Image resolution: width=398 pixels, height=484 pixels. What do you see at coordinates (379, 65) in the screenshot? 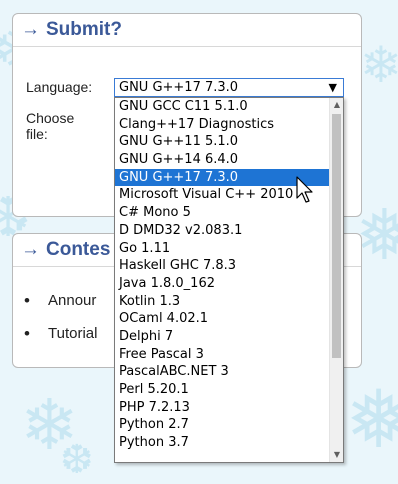
I see `snowflake-decoration: ❄` at bounding box center [379, 65].